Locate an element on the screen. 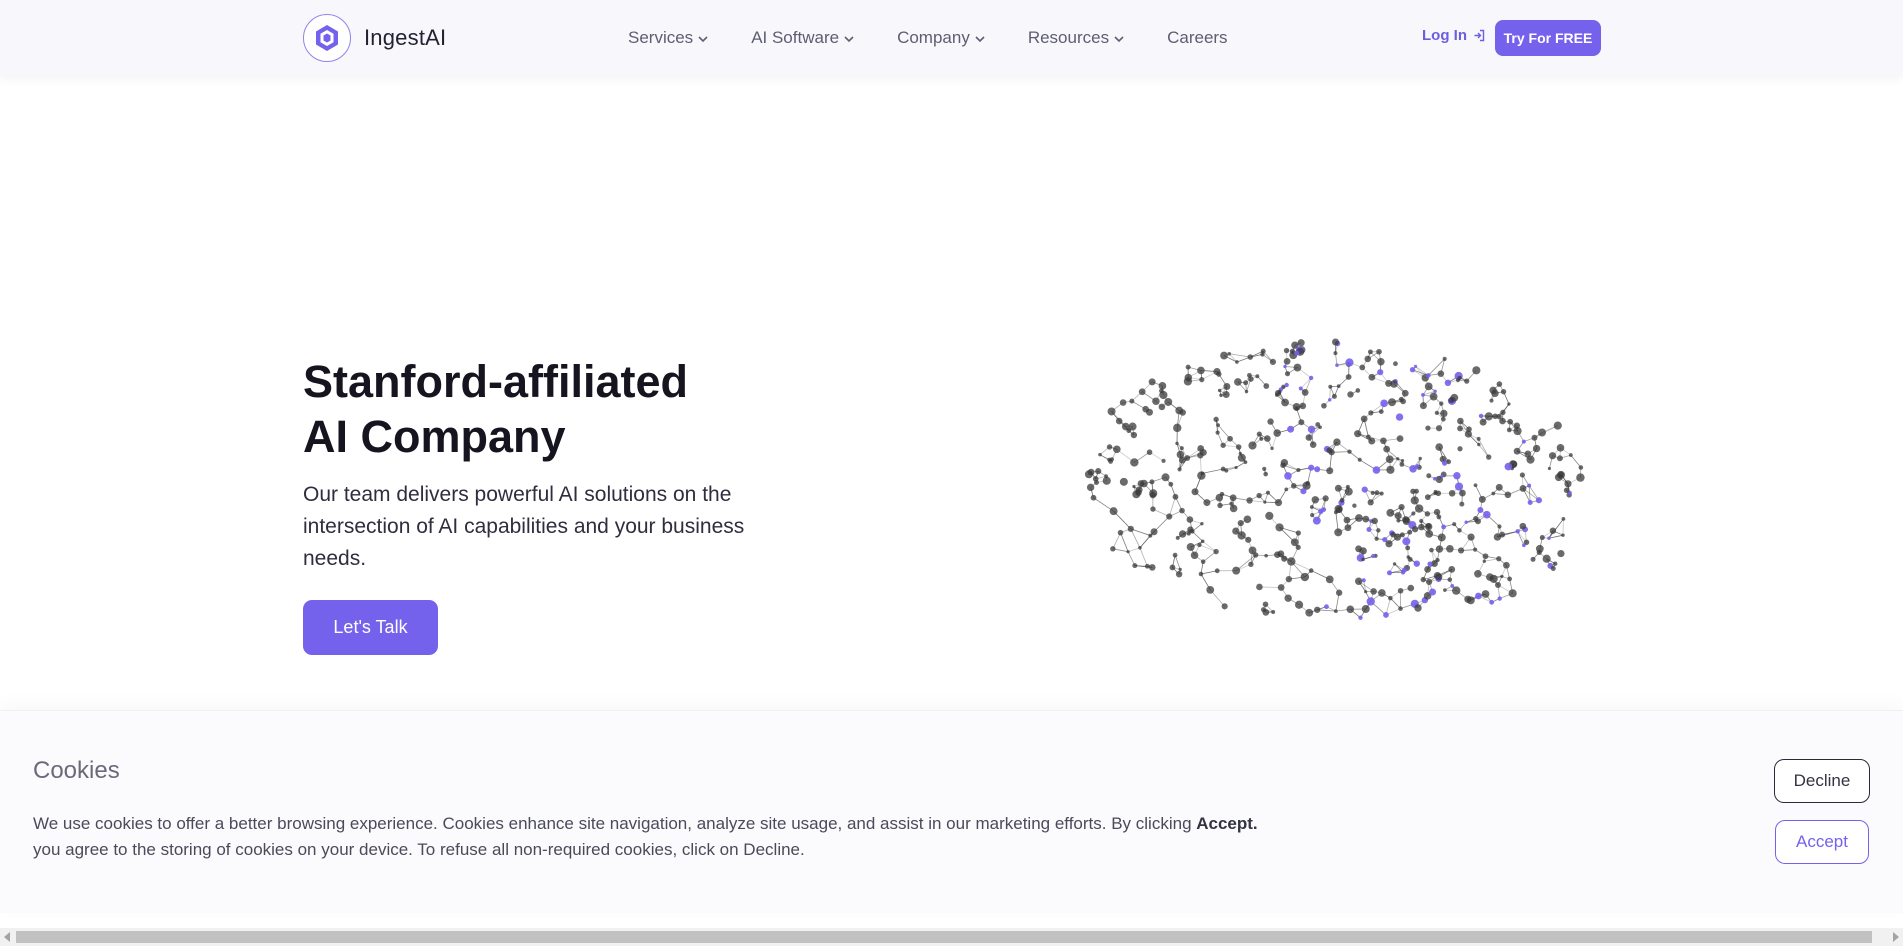 Image resolution: width=1903 pixels, height=946 pixels. horizontal-scrollbar is located at coordinates (951, 937).